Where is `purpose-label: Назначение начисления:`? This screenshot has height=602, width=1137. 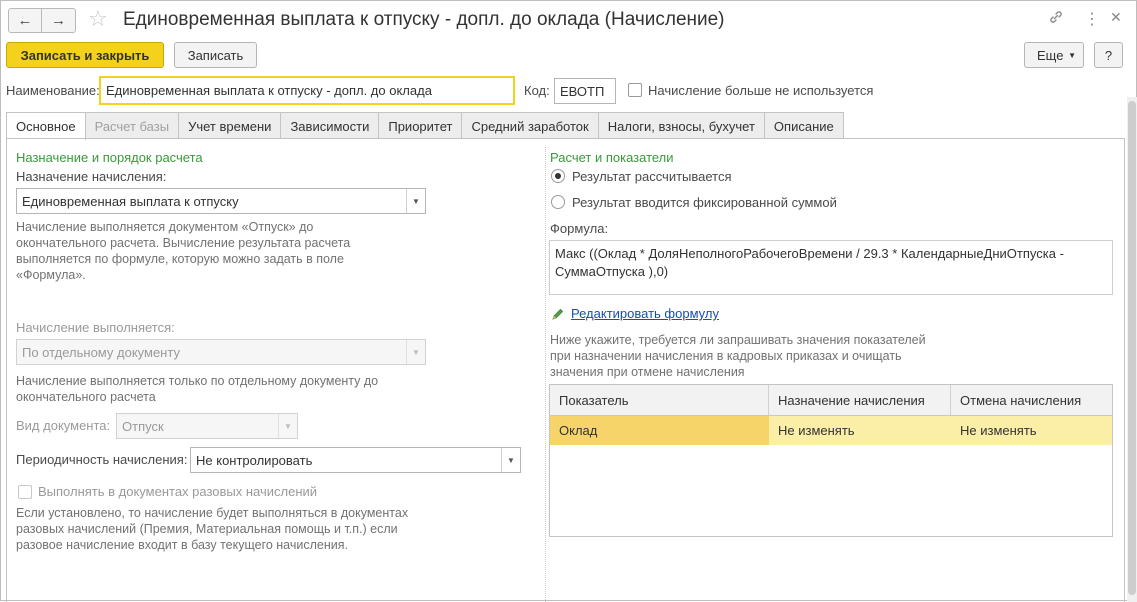 purpose-label: Назначение начисления: is located at coordinates (91, 176).